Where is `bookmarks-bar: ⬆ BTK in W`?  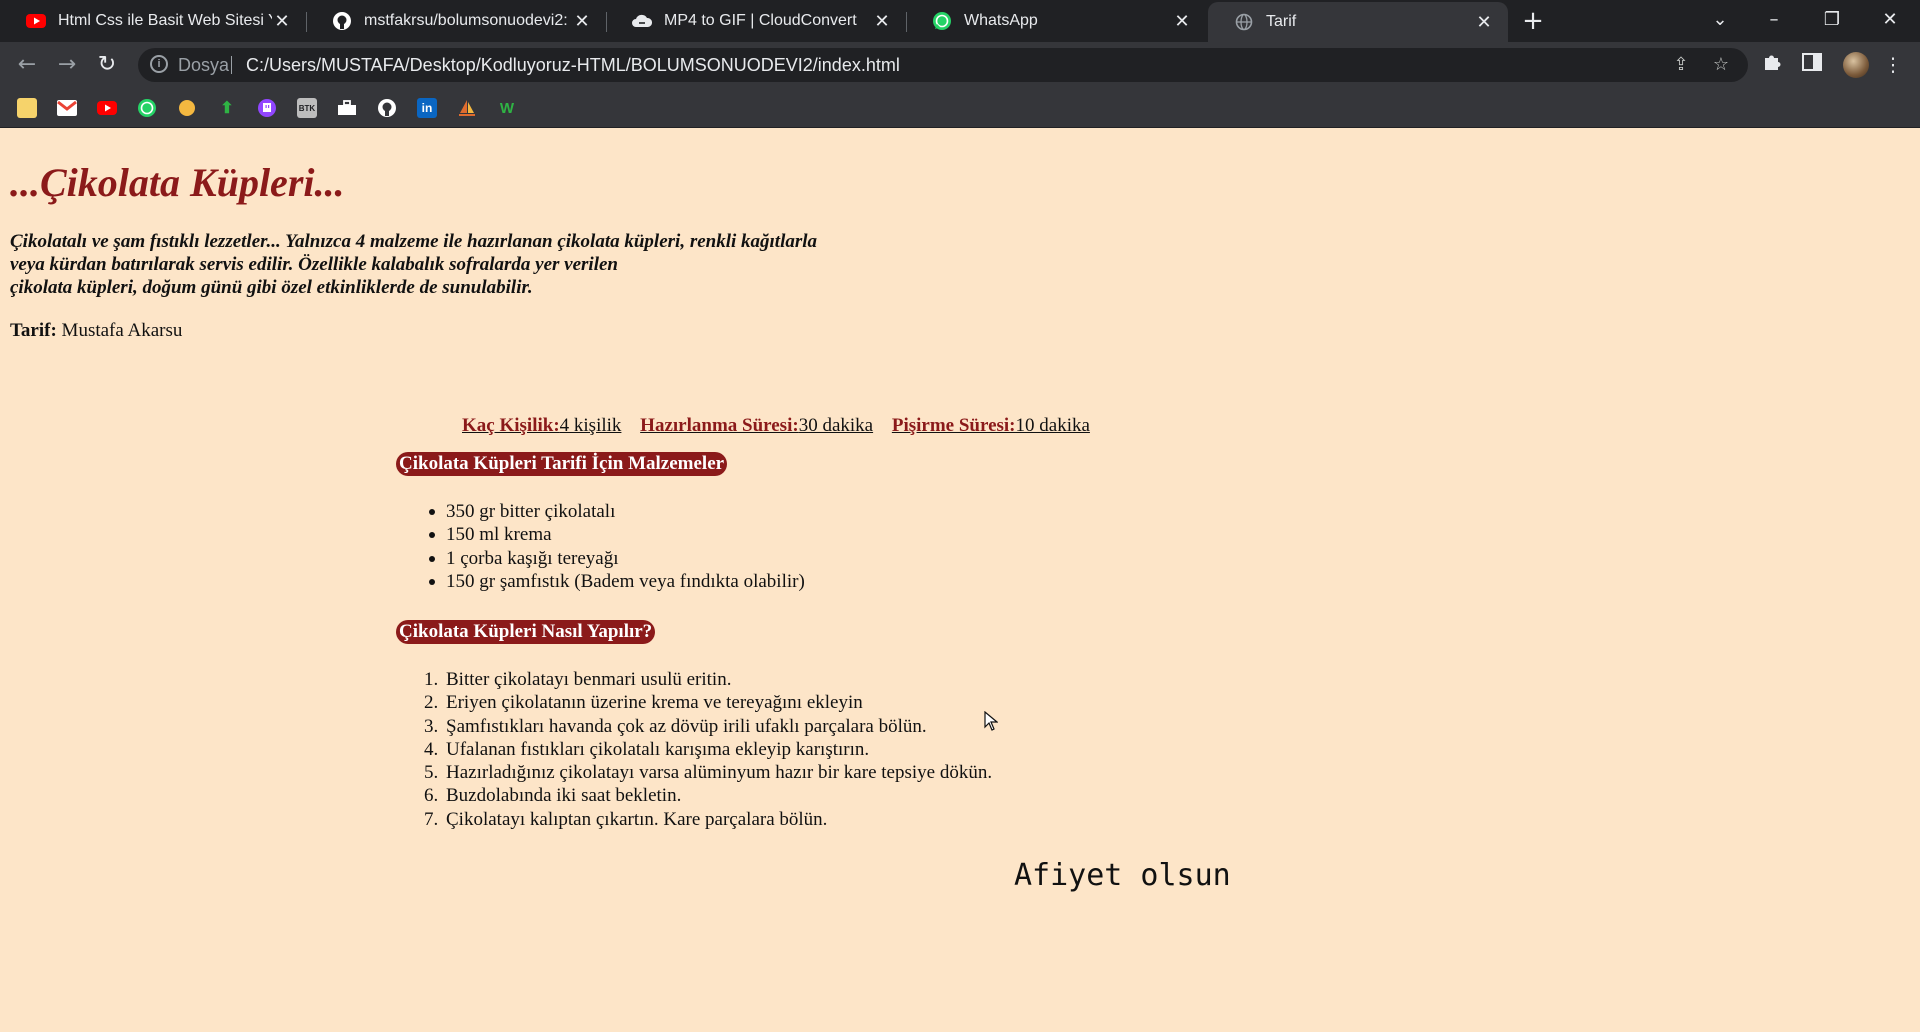 bookmarks-bar: ⬆ BTK in W is located at coordinates (960, 108).